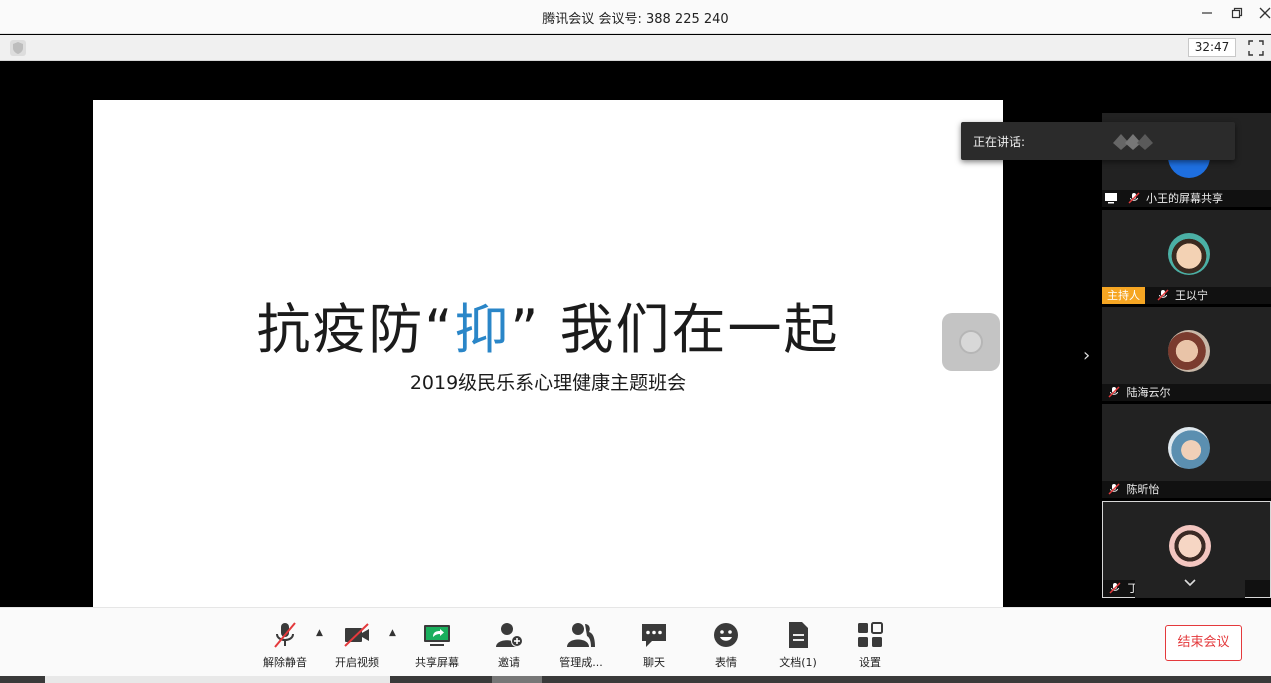  I want to click on toggle-panel-chevron-icon: ›, so click(1086, 355).